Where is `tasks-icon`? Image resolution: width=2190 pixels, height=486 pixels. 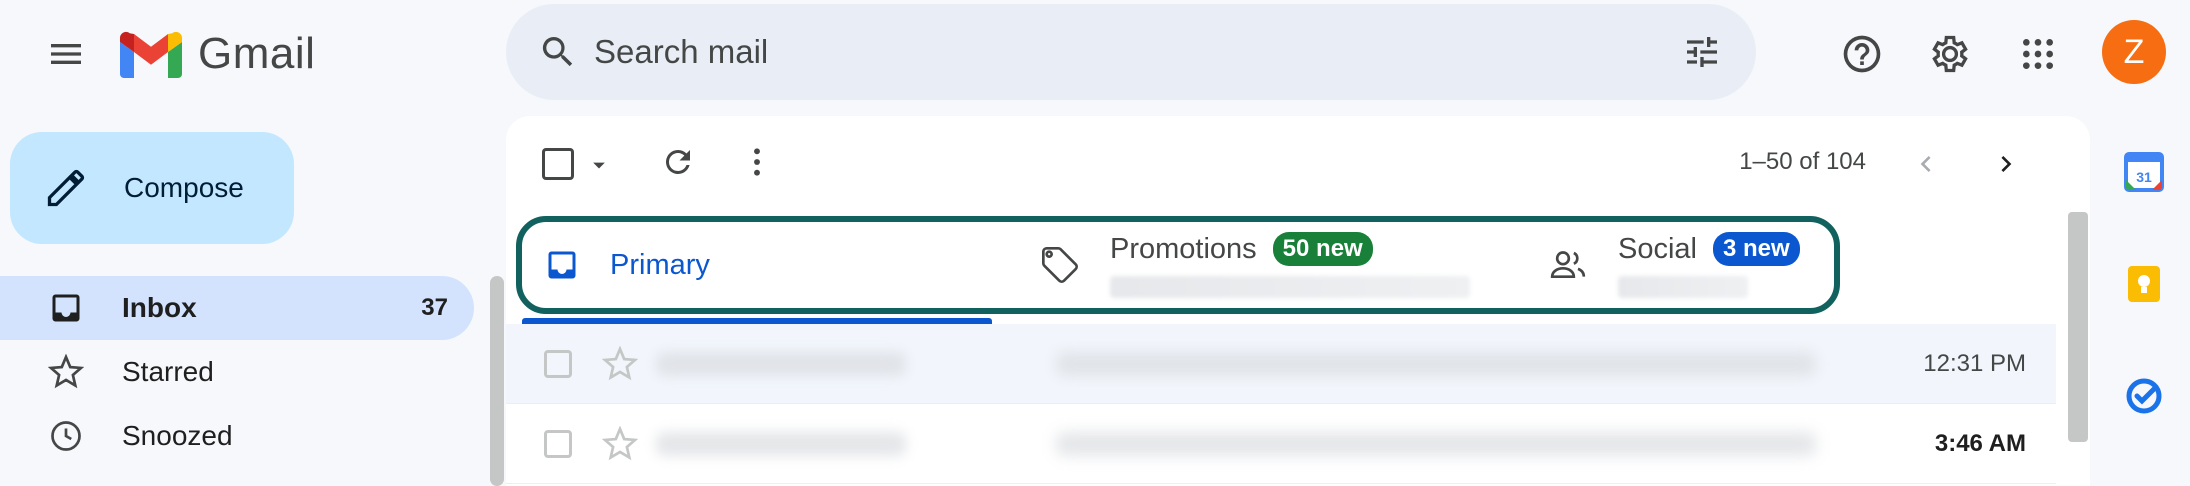
tasks-icon is located at coordinates (2144, 396).